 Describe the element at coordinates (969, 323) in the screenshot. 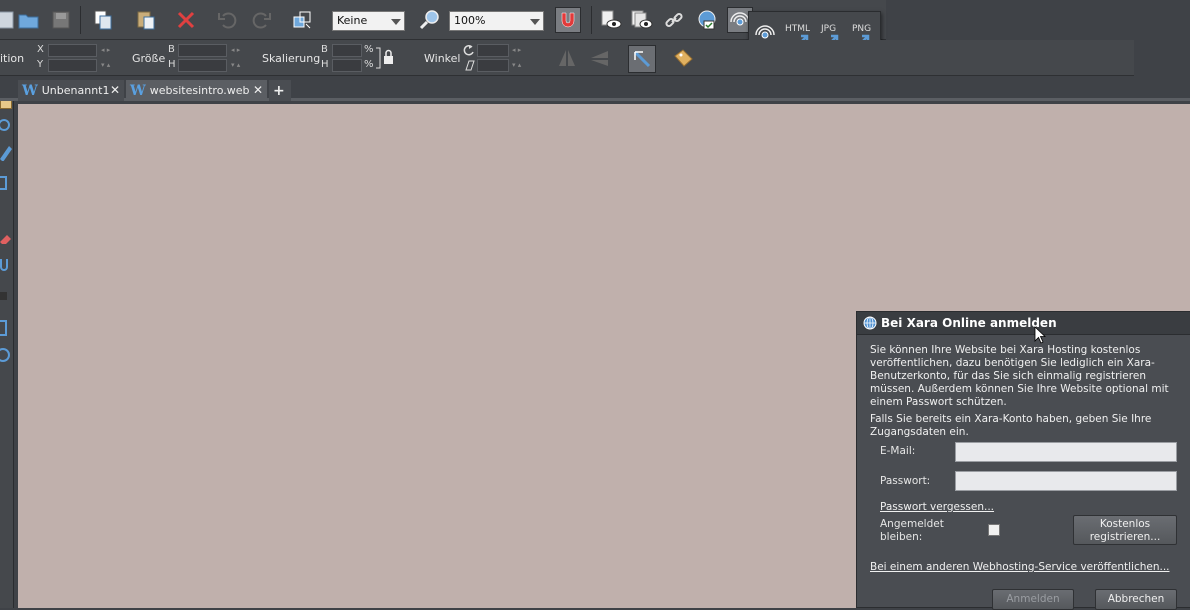

I see `dialog-title: Bei Xara Online anmelden` at that location.